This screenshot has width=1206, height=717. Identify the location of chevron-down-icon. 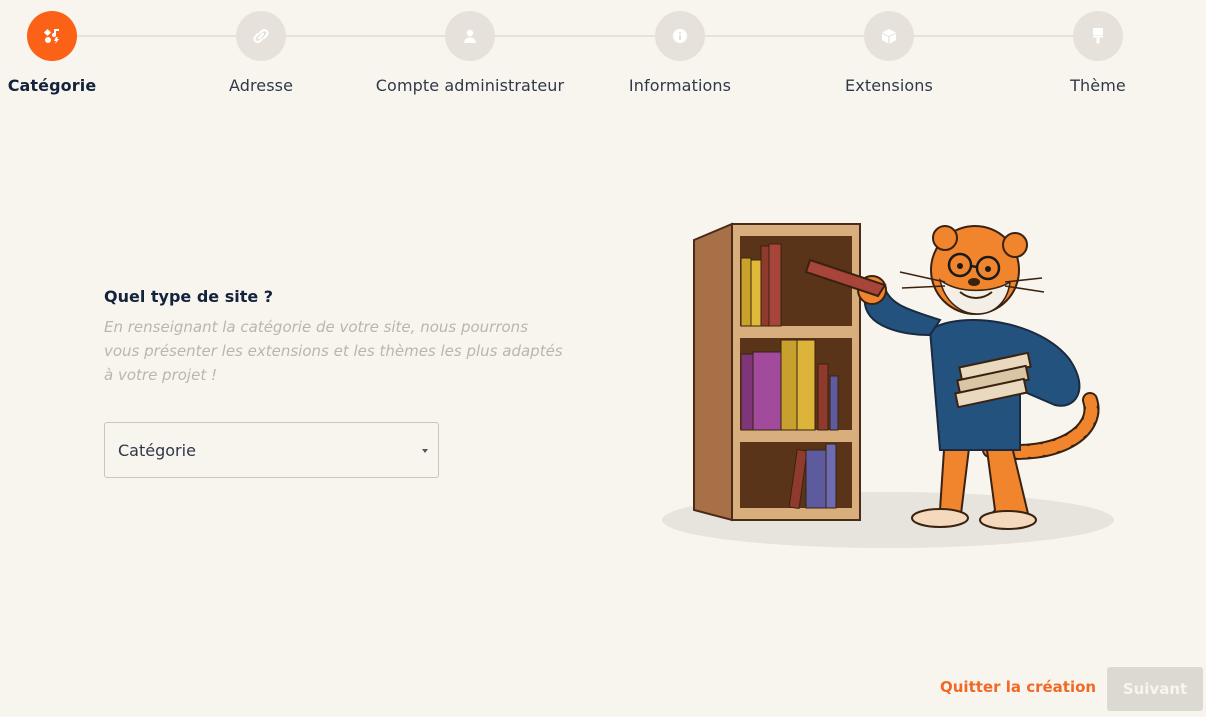
(425, 451).